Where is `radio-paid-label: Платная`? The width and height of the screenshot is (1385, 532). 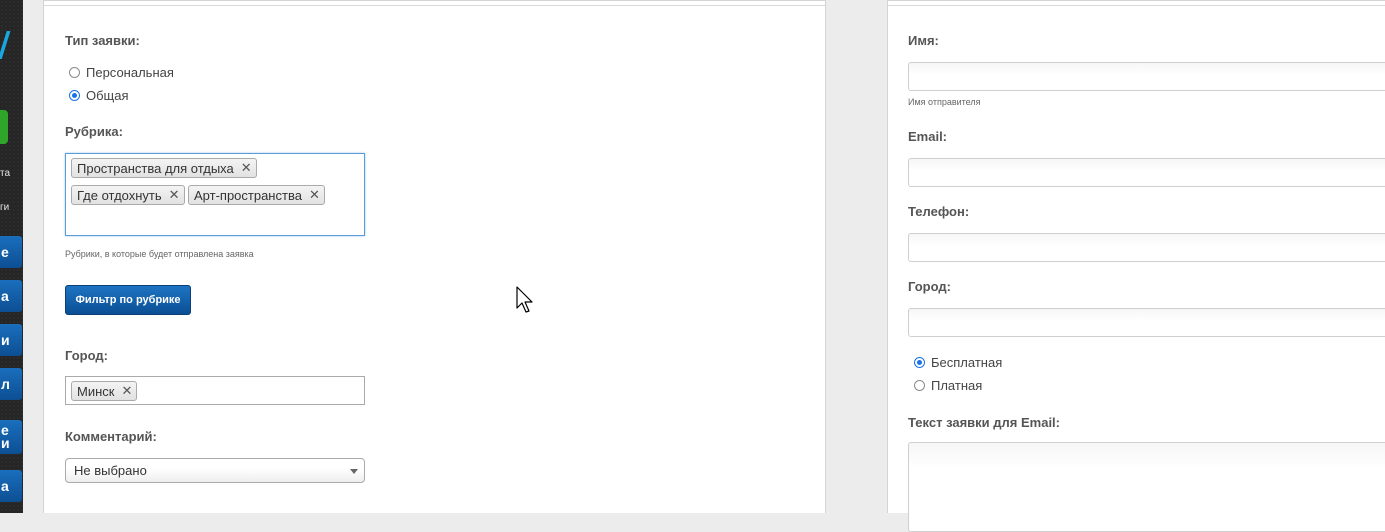 radio-paid-label: Платная is located at coordinates (957, 385).